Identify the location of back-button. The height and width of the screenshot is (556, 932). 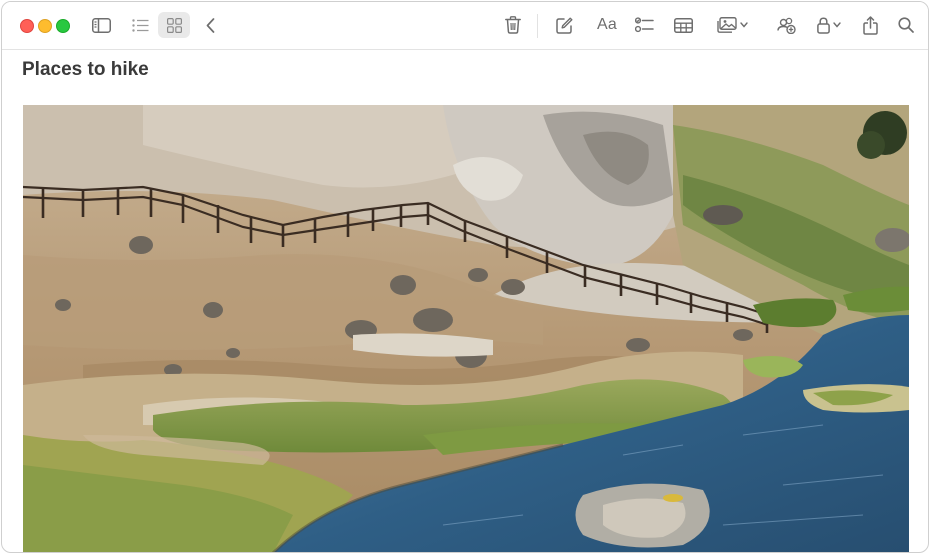
(210, 25).